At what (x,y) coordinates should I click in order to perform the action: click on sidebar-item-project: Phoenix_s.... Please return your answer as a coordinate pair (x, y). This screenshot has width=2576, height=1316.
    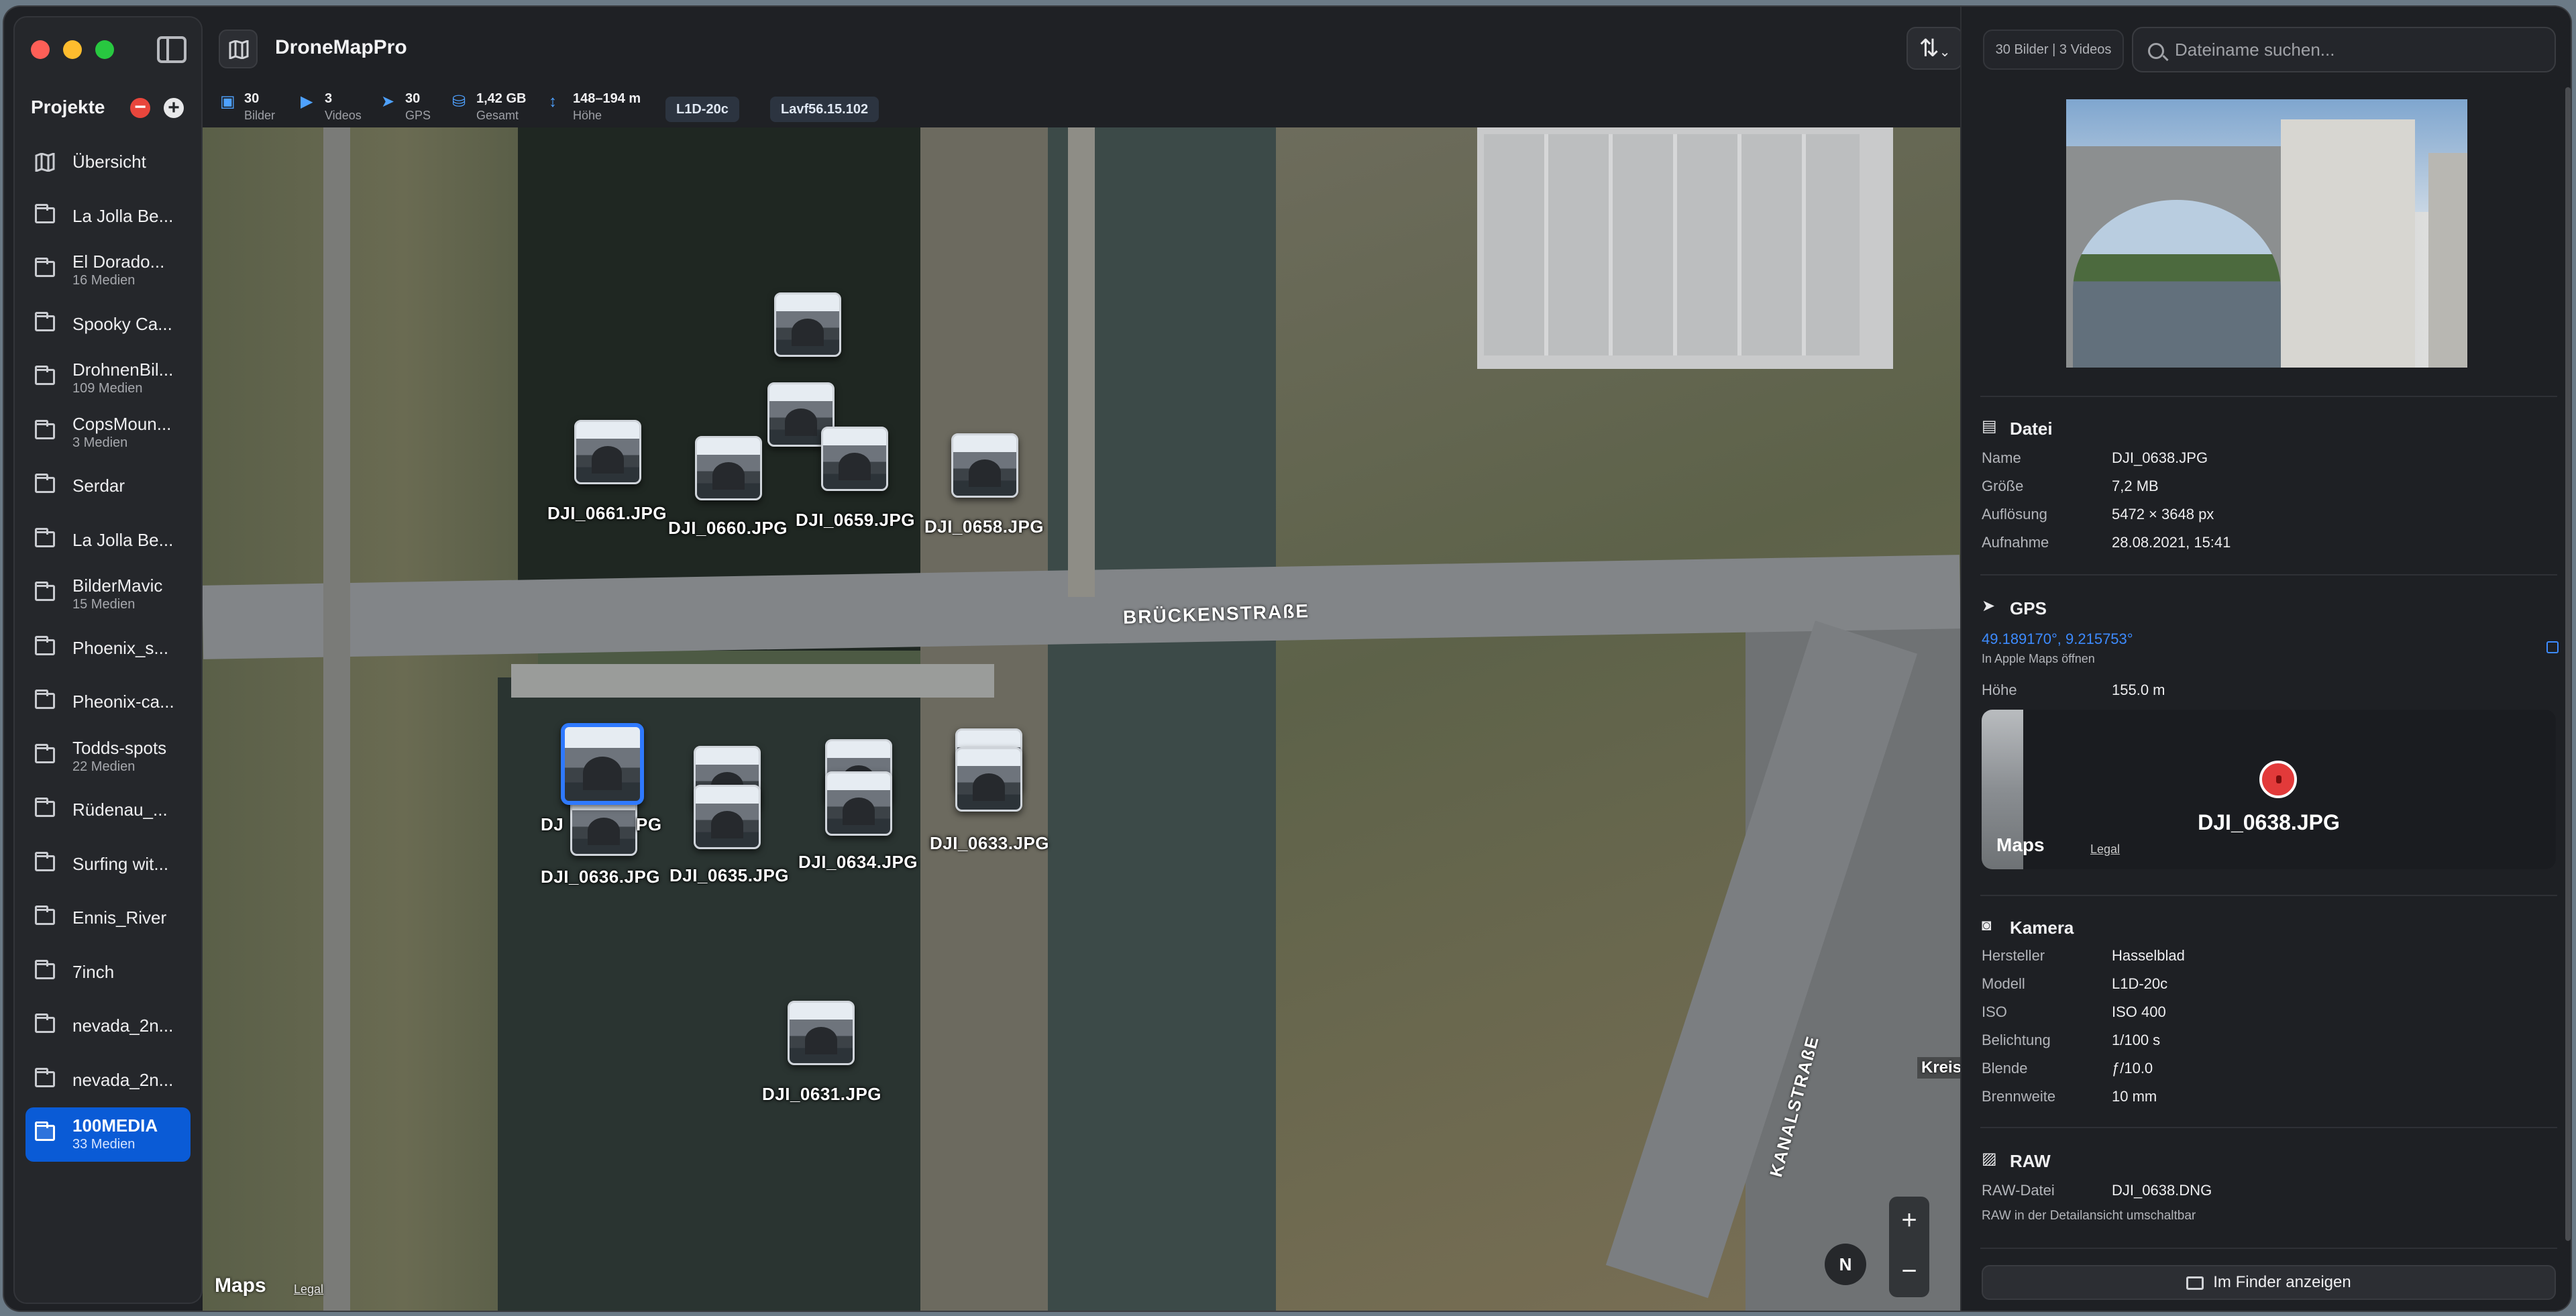
    Looking at the image, I should click on (108, 649).